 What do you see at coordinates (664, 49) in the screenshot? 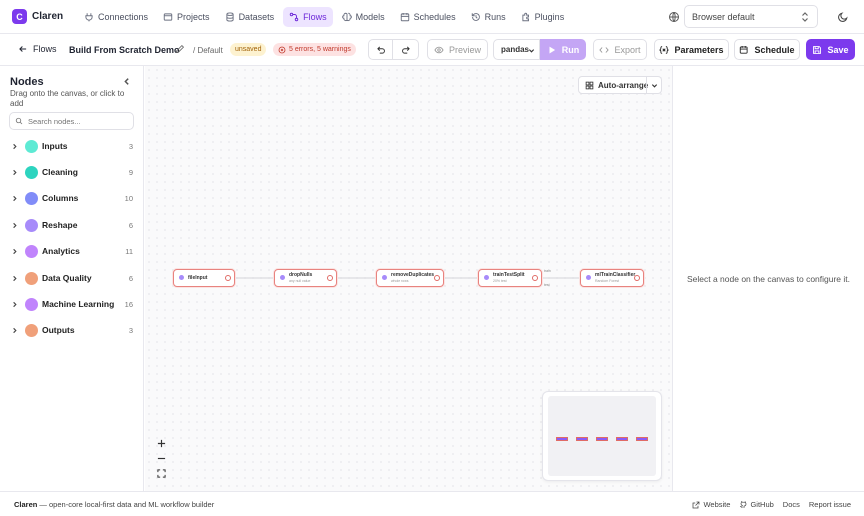
I see `braces-variable-icon` at bounding box center [664, 49].